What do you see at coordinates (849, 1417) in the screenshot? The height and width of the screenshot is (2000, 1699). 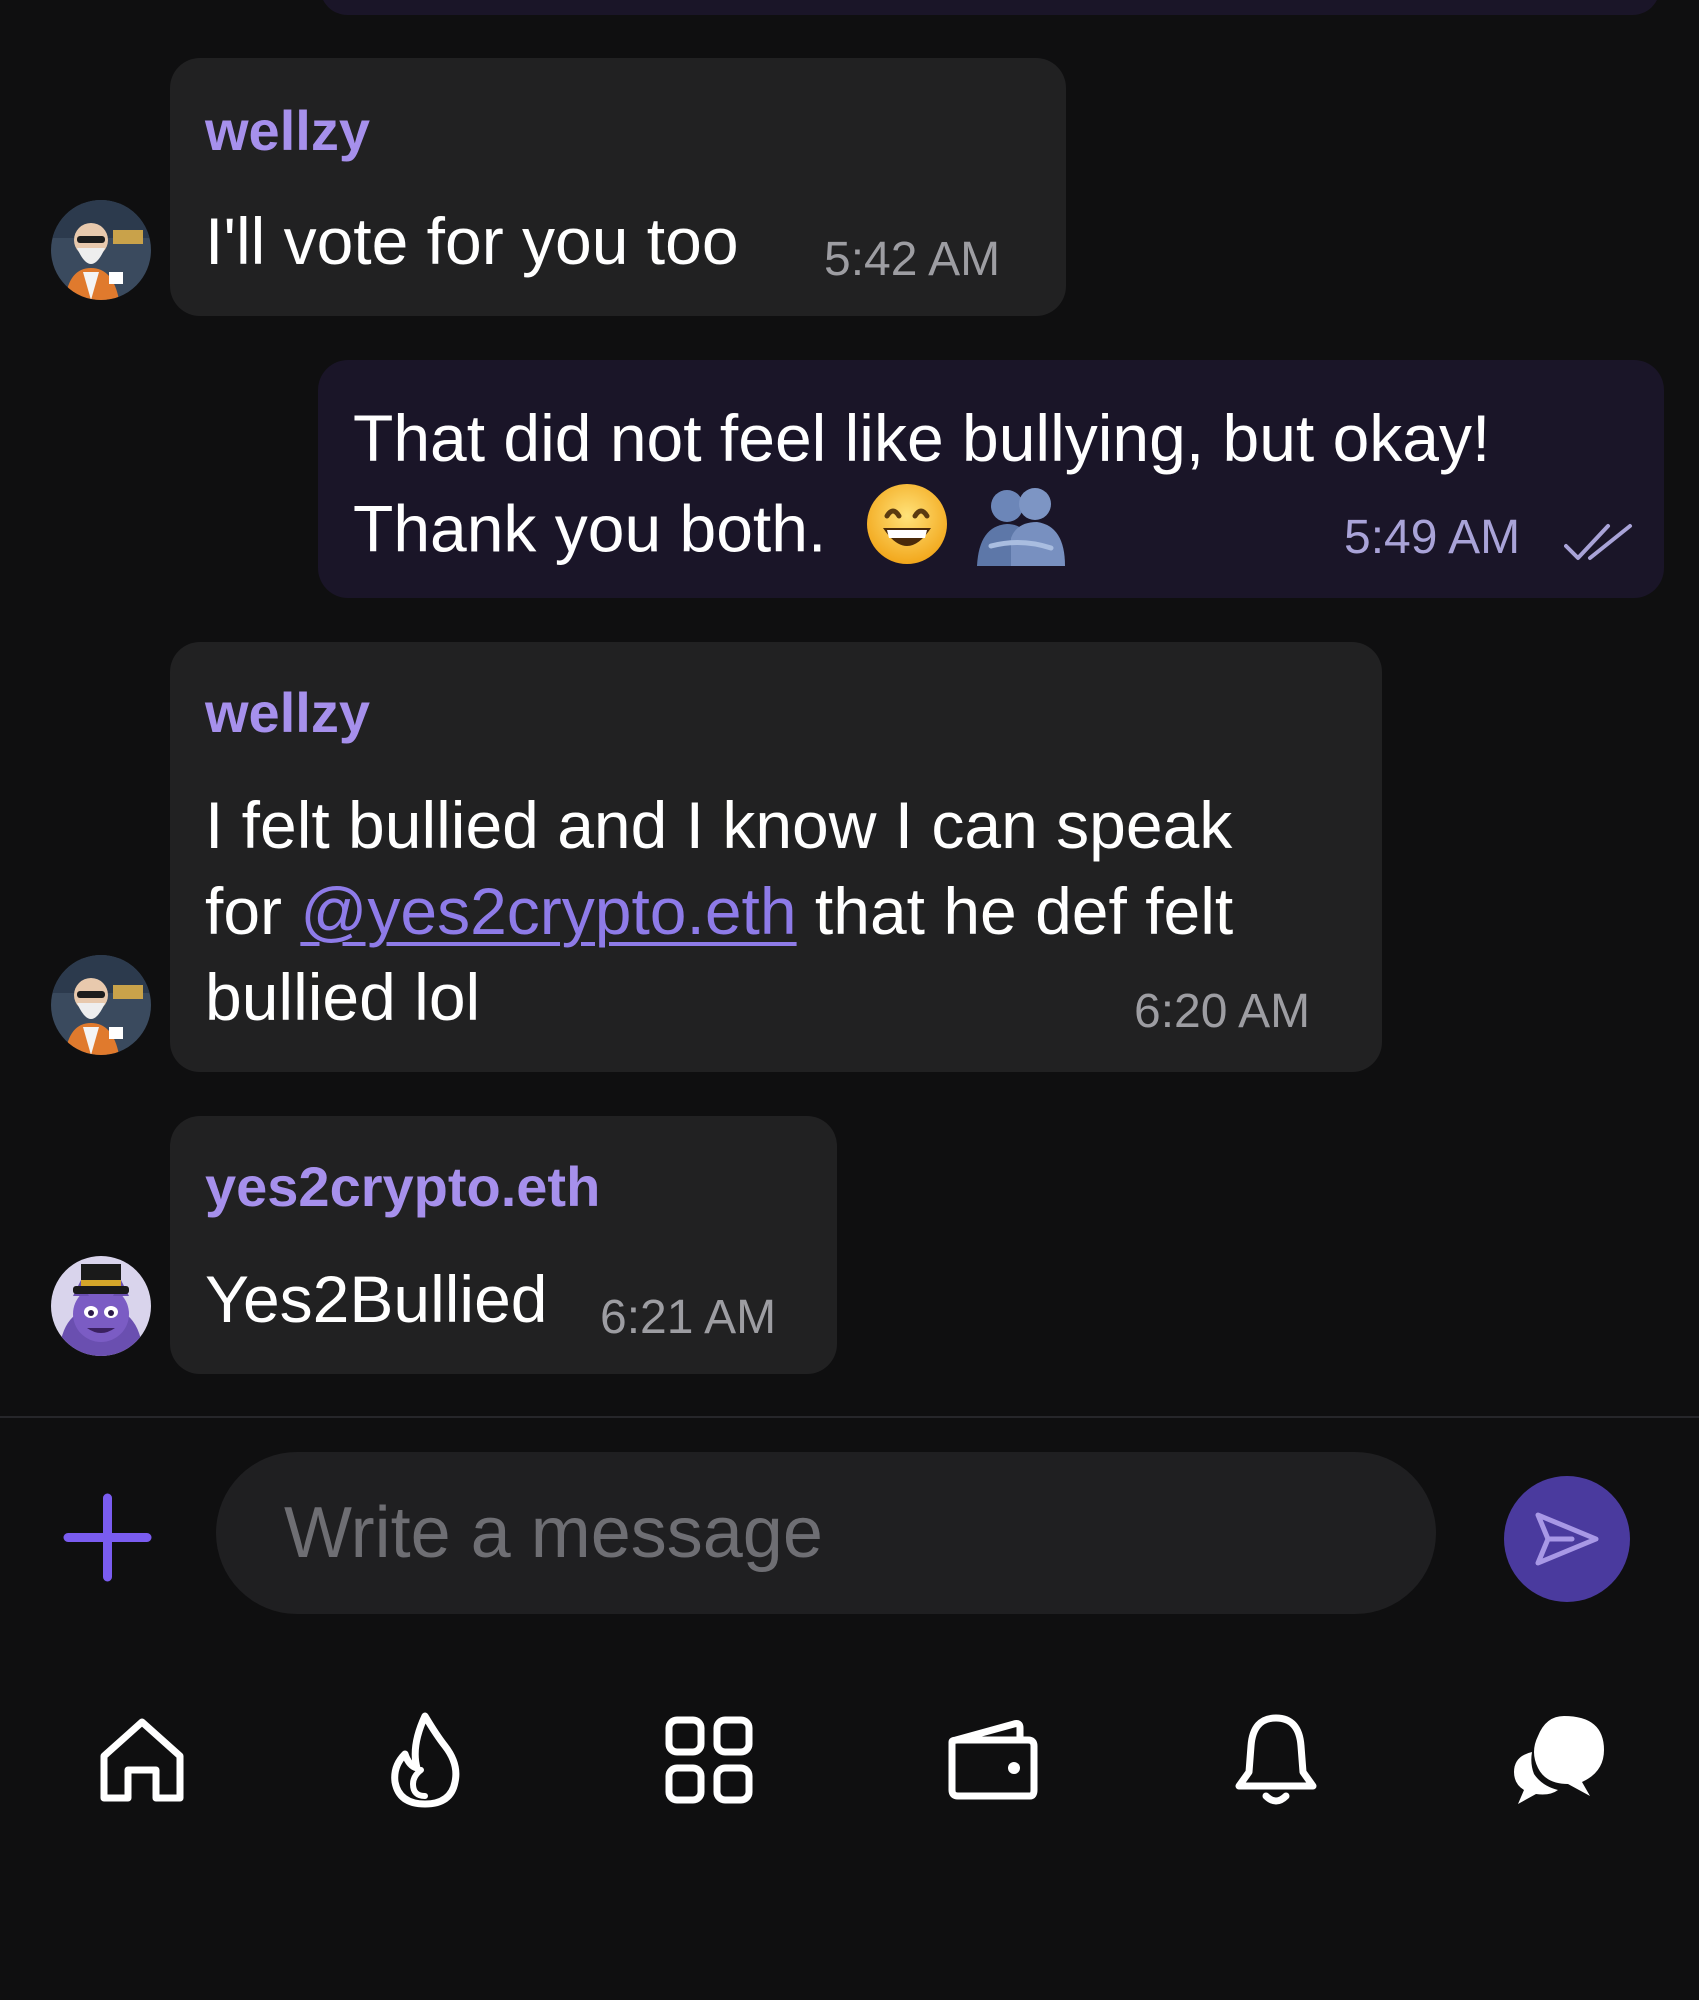 I see `composer-divider` at bounding box center [849, 1417].